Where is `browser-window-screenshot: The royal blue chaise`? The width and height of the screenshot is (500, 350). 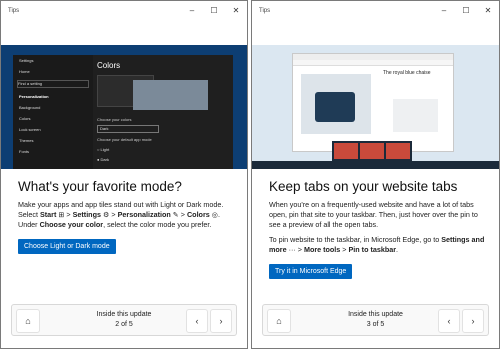 browser-window-screenshot: The royal blue chaise is located at coordinates (373, 102).